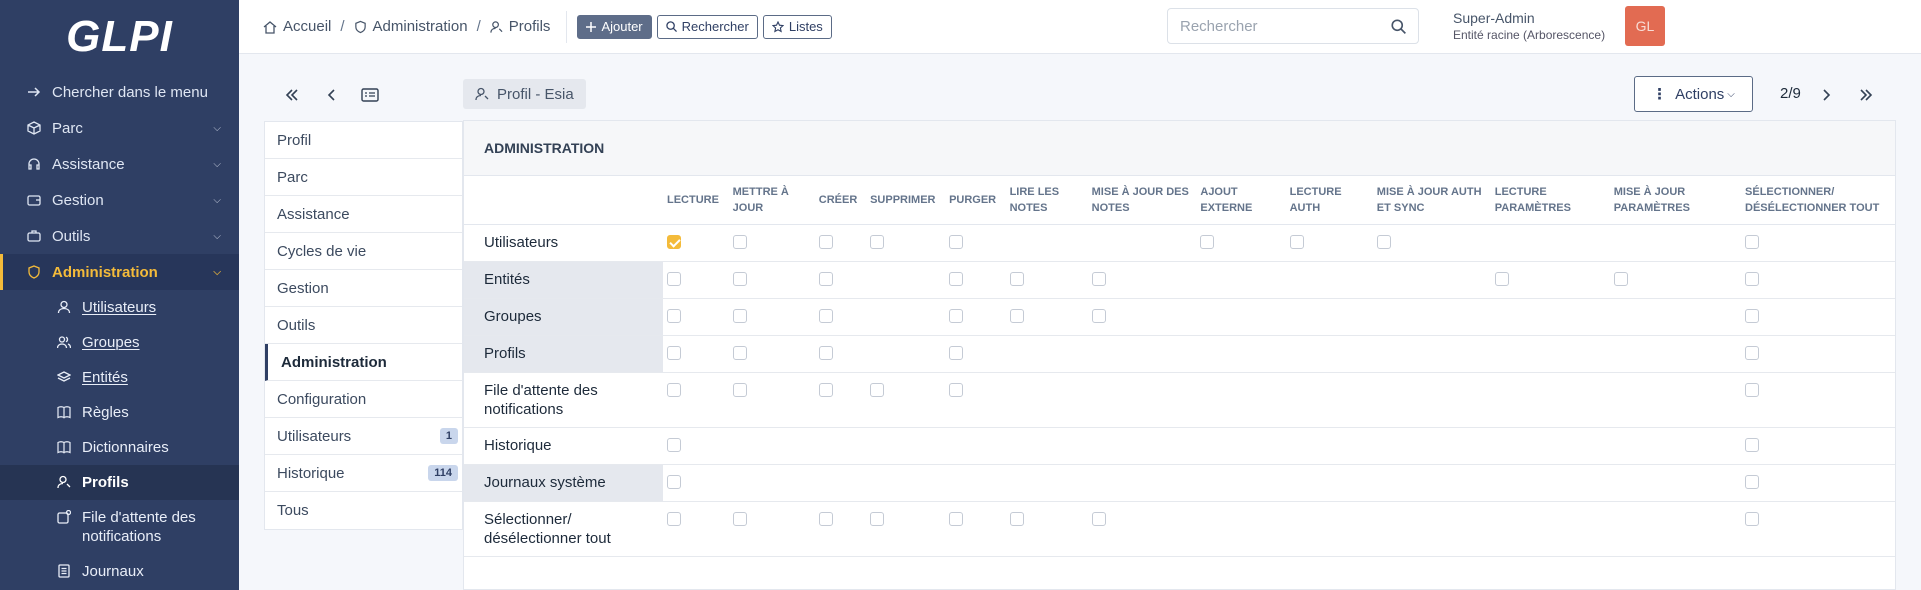 The height and width of the screenshot is (590, 1921). Describe the element at coordinates (363, 362) in the screenshot. I see `tab-administration: Administration` at that location.